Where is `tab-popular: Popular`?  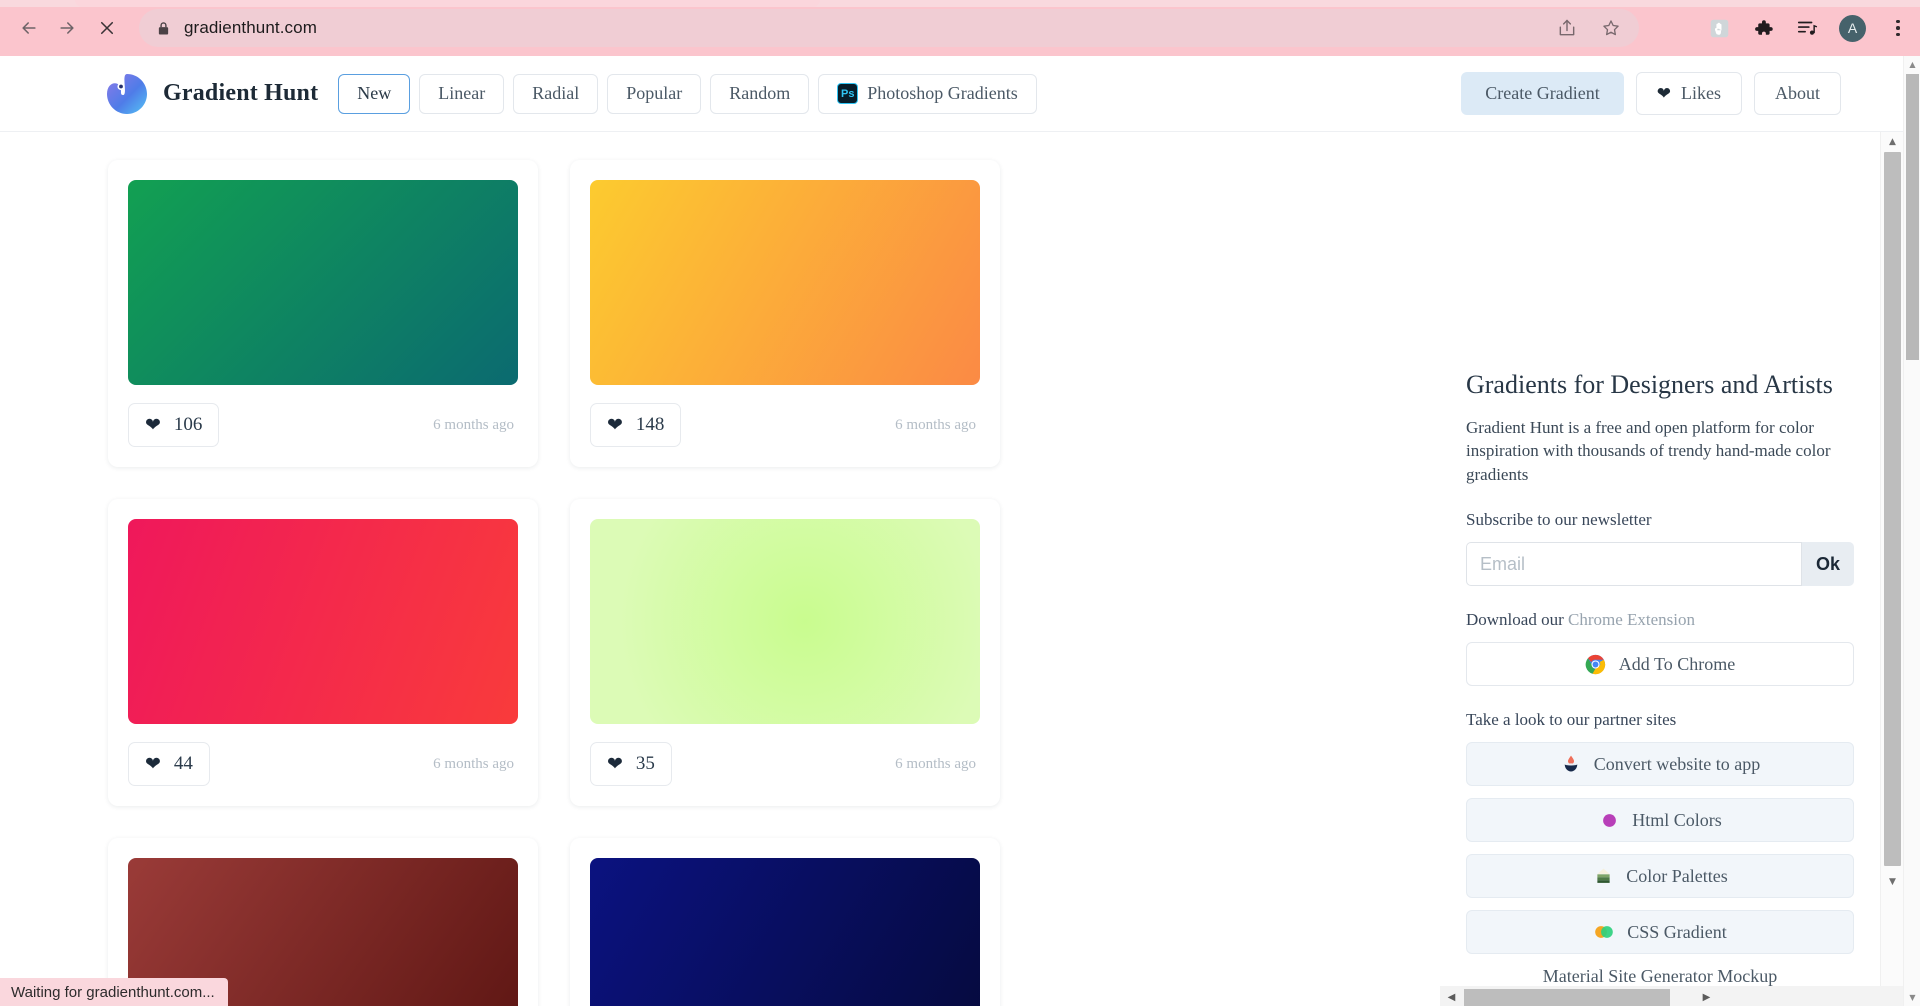
tab-popular: Popular is located at coordinates (654, 93).